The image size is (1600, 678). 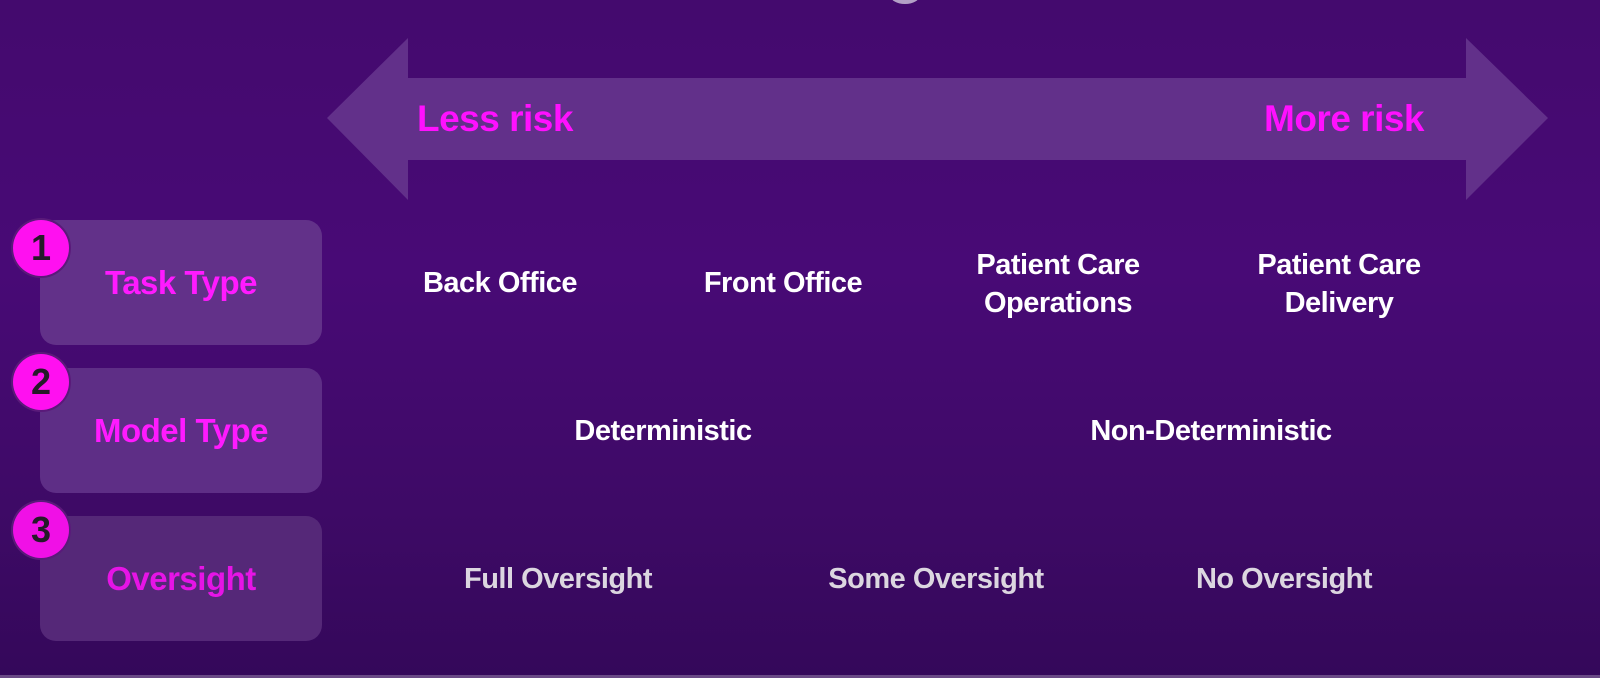 What do you see at coordinates (936, 579) in the screenshot?
I see `oversight-some: Some Oversight` at bounding box center [936, 579].